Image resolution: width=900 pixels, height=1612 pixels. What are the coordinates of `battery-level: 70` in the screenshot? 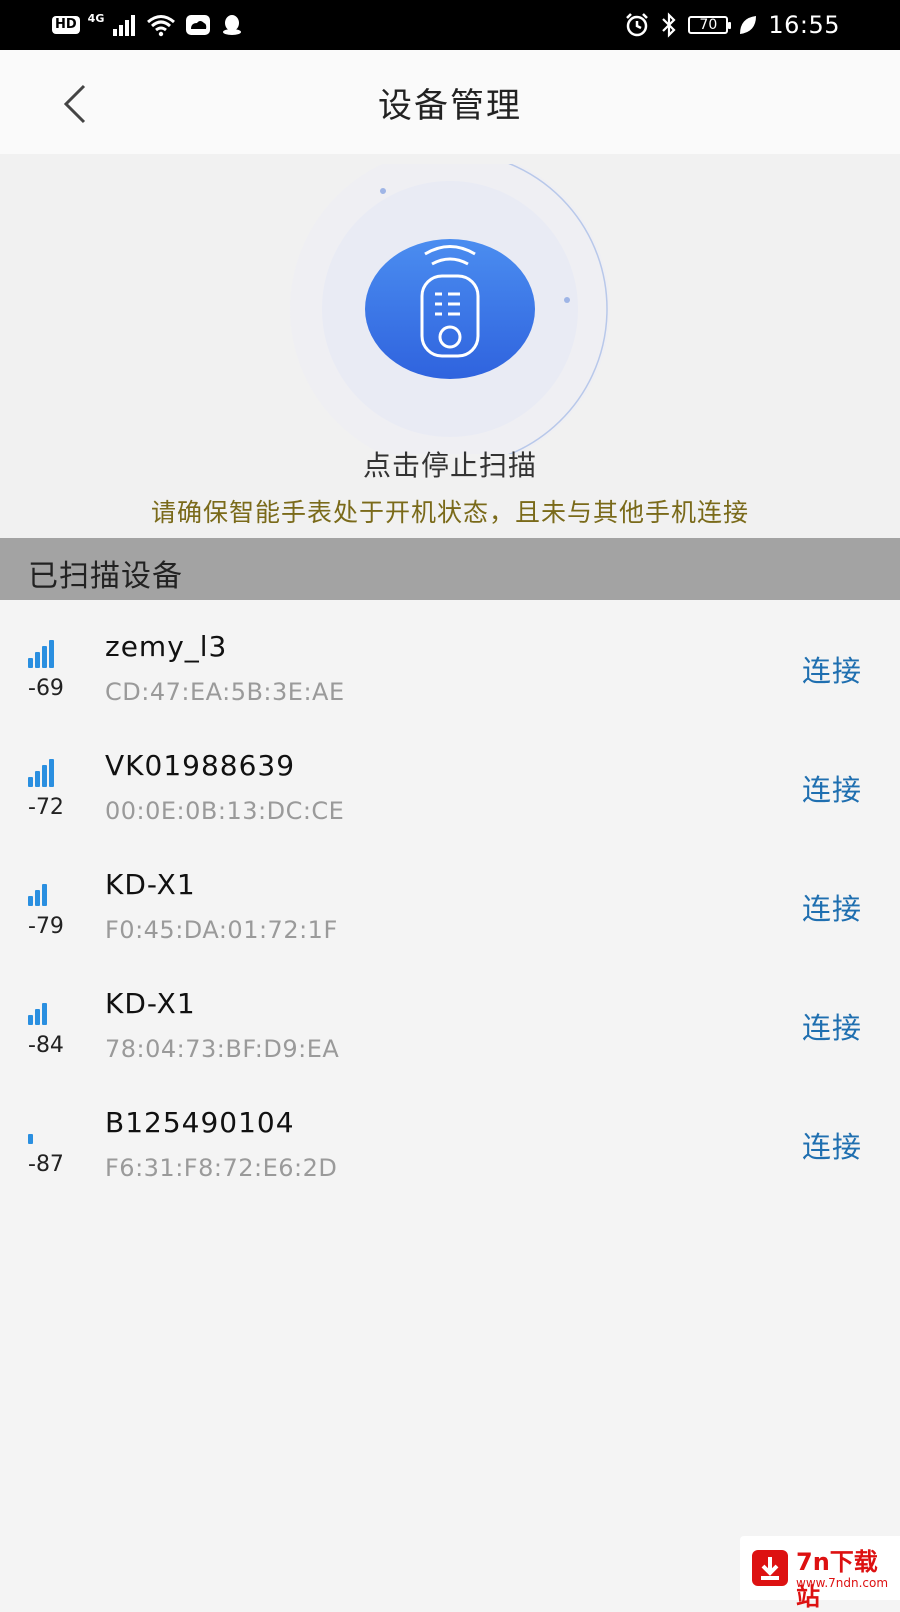 It's located at (708, 25).